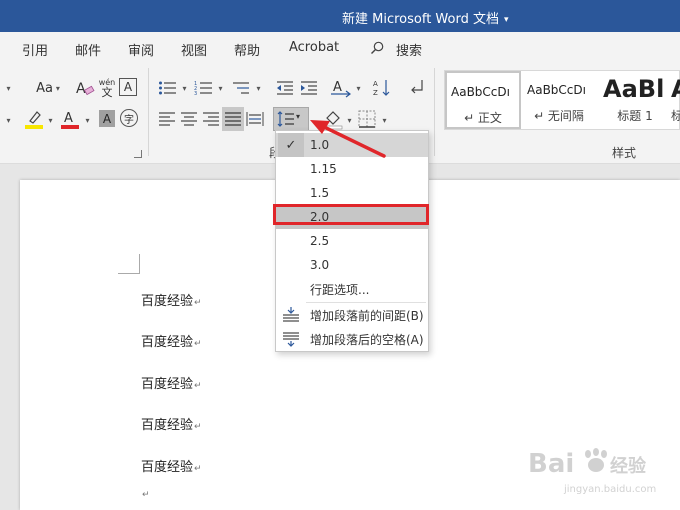 This screenshot has height=510, width=680. I want to click on align-center-icon, so click(189, 119).